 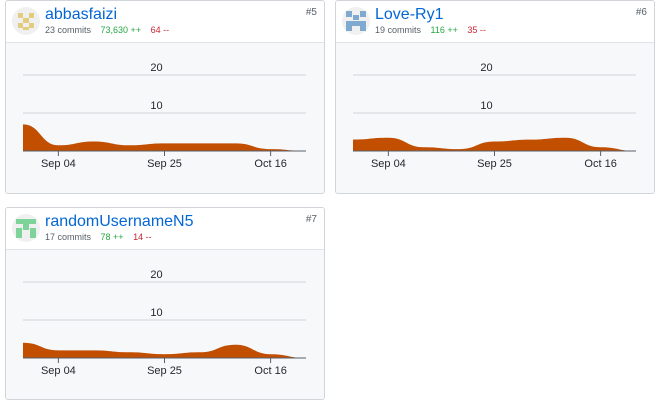 I want to click on additions-count: 116 ++, so click(x=444, y=30).